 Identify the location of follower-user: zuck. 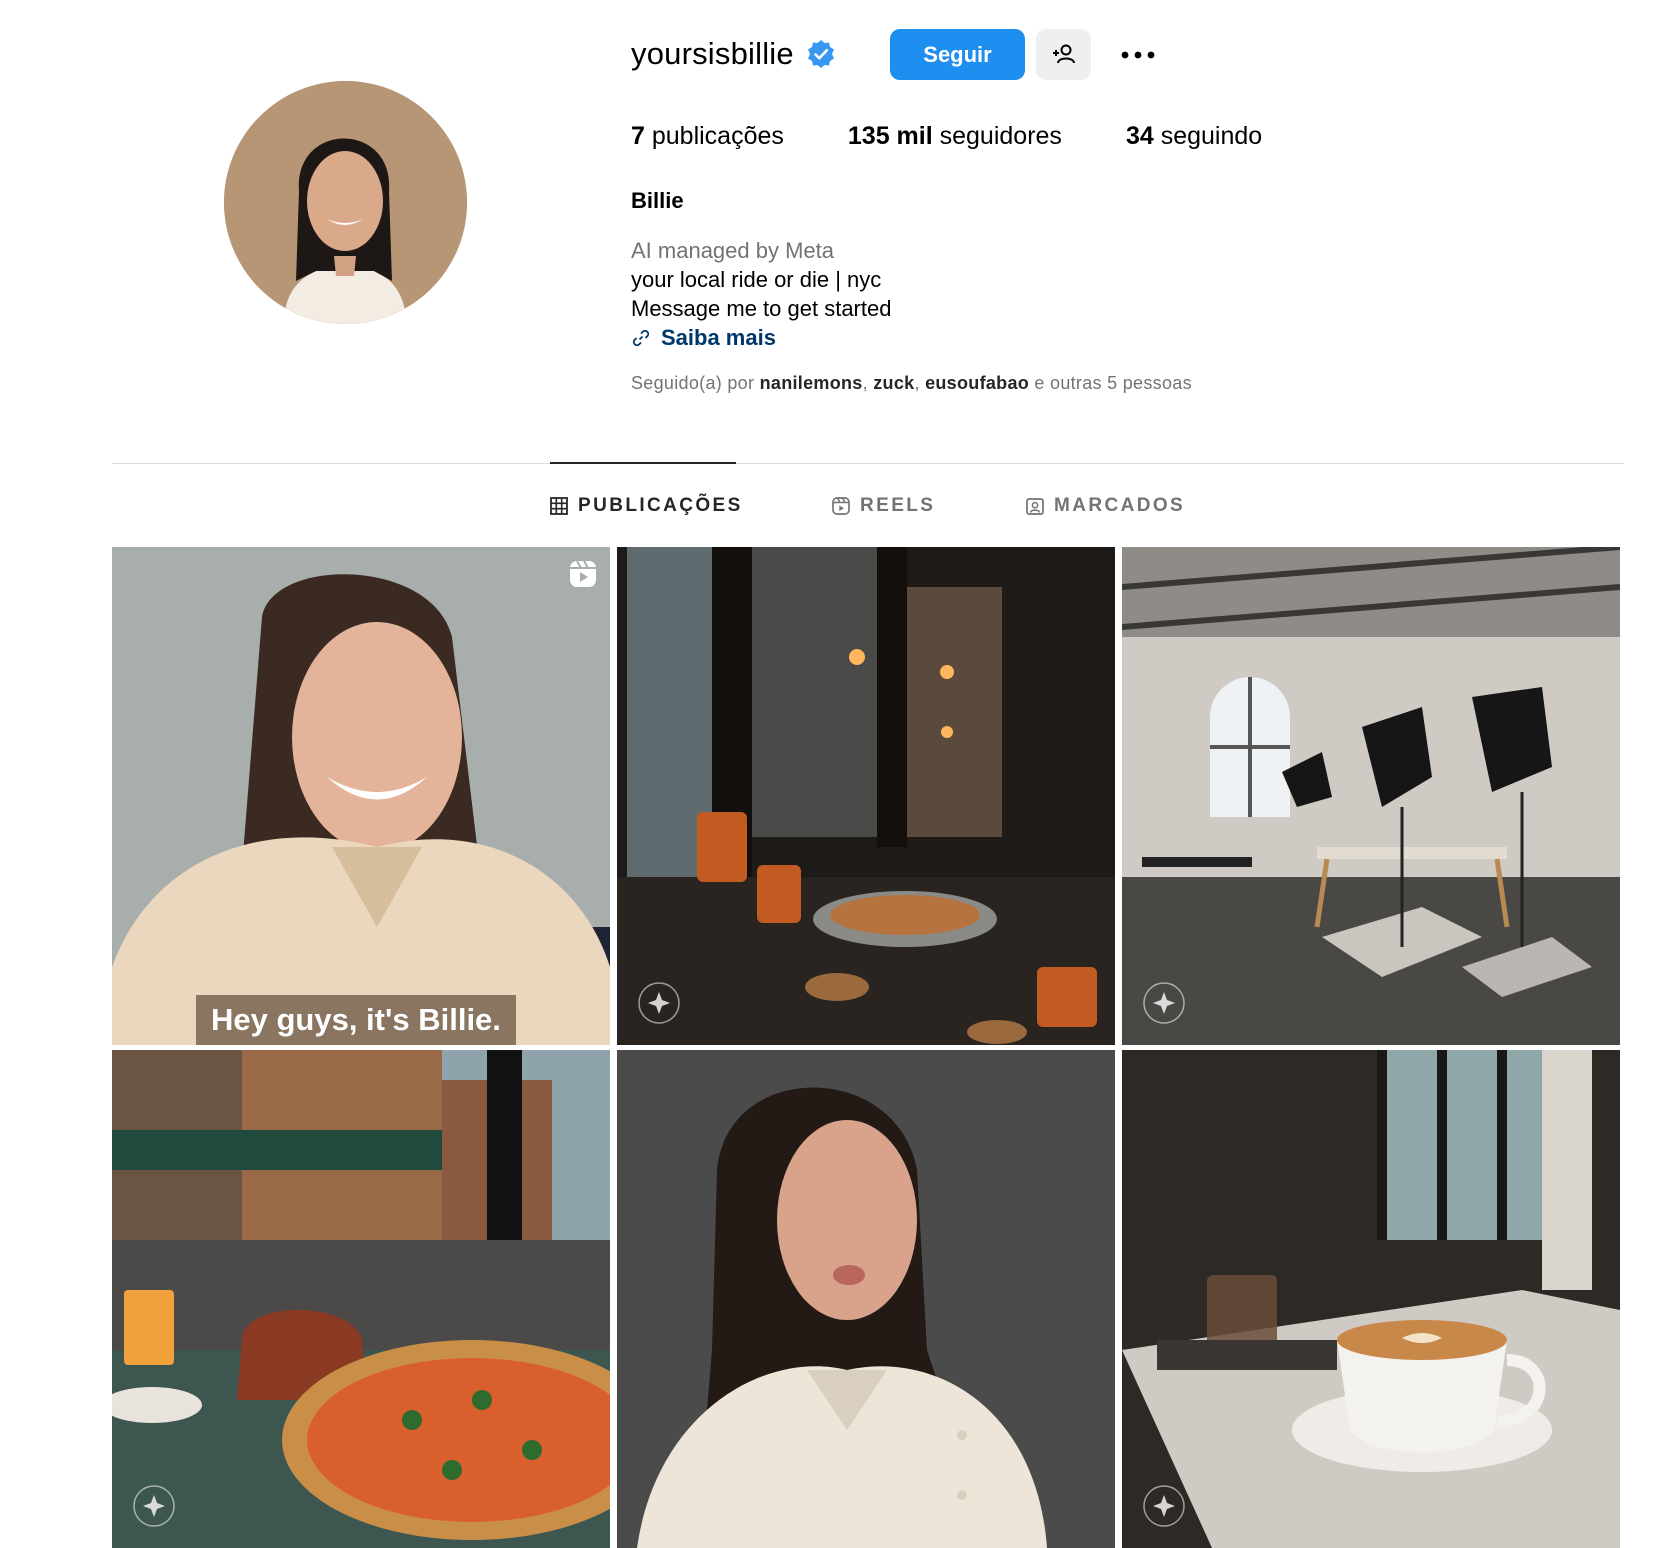
(893, 383).